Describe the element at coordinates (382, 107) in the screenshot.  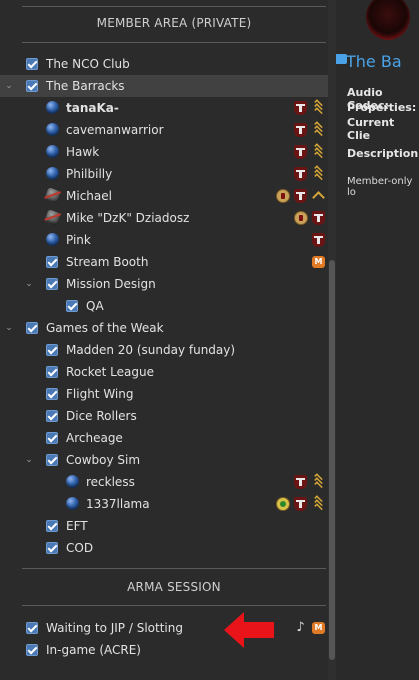
I see `properties-label: Properties:` at that location.